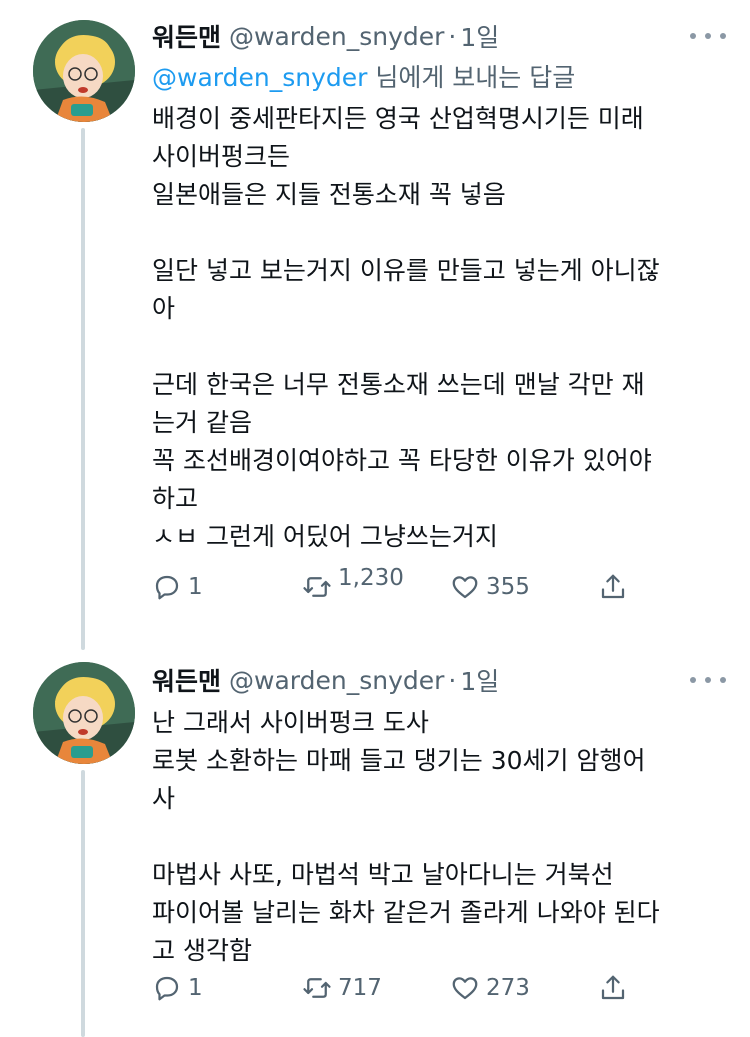  I want to click on like-button: 355, so click(490, 587).